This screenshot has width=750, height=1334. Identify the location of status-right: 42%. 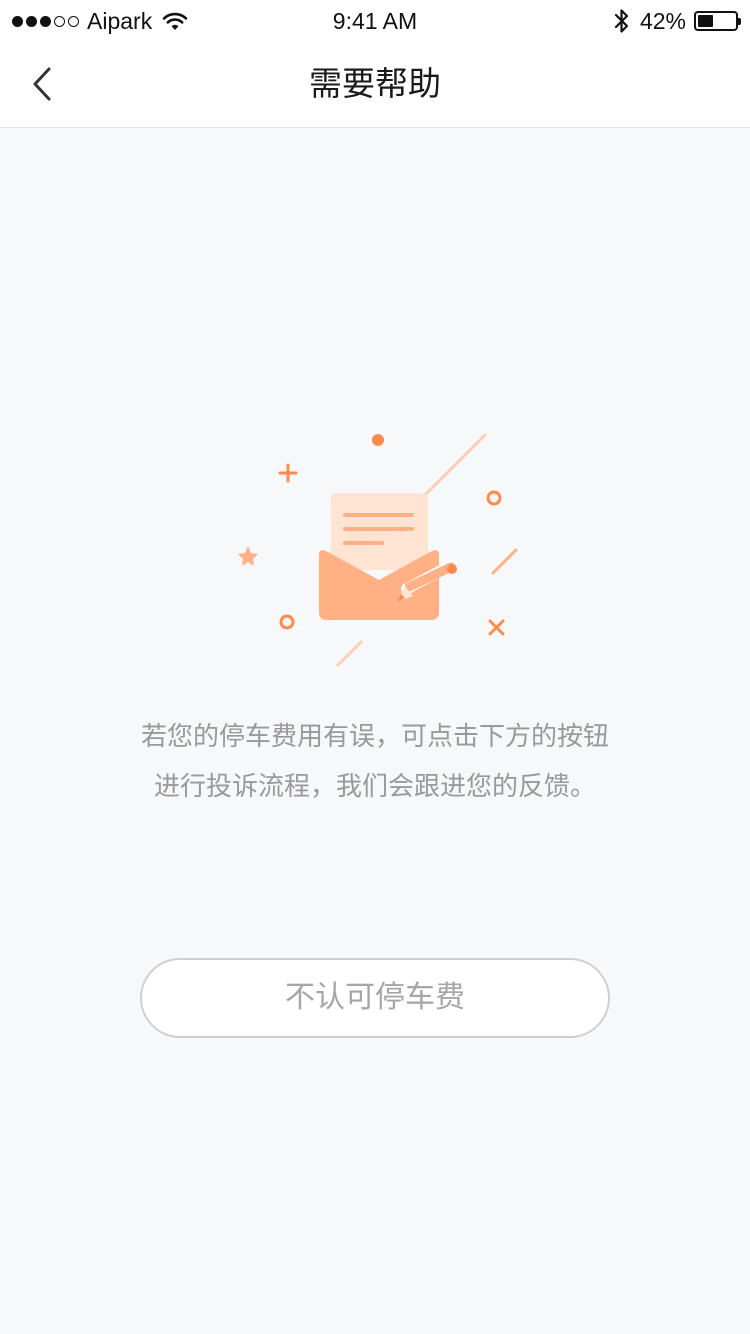
(677, 21).